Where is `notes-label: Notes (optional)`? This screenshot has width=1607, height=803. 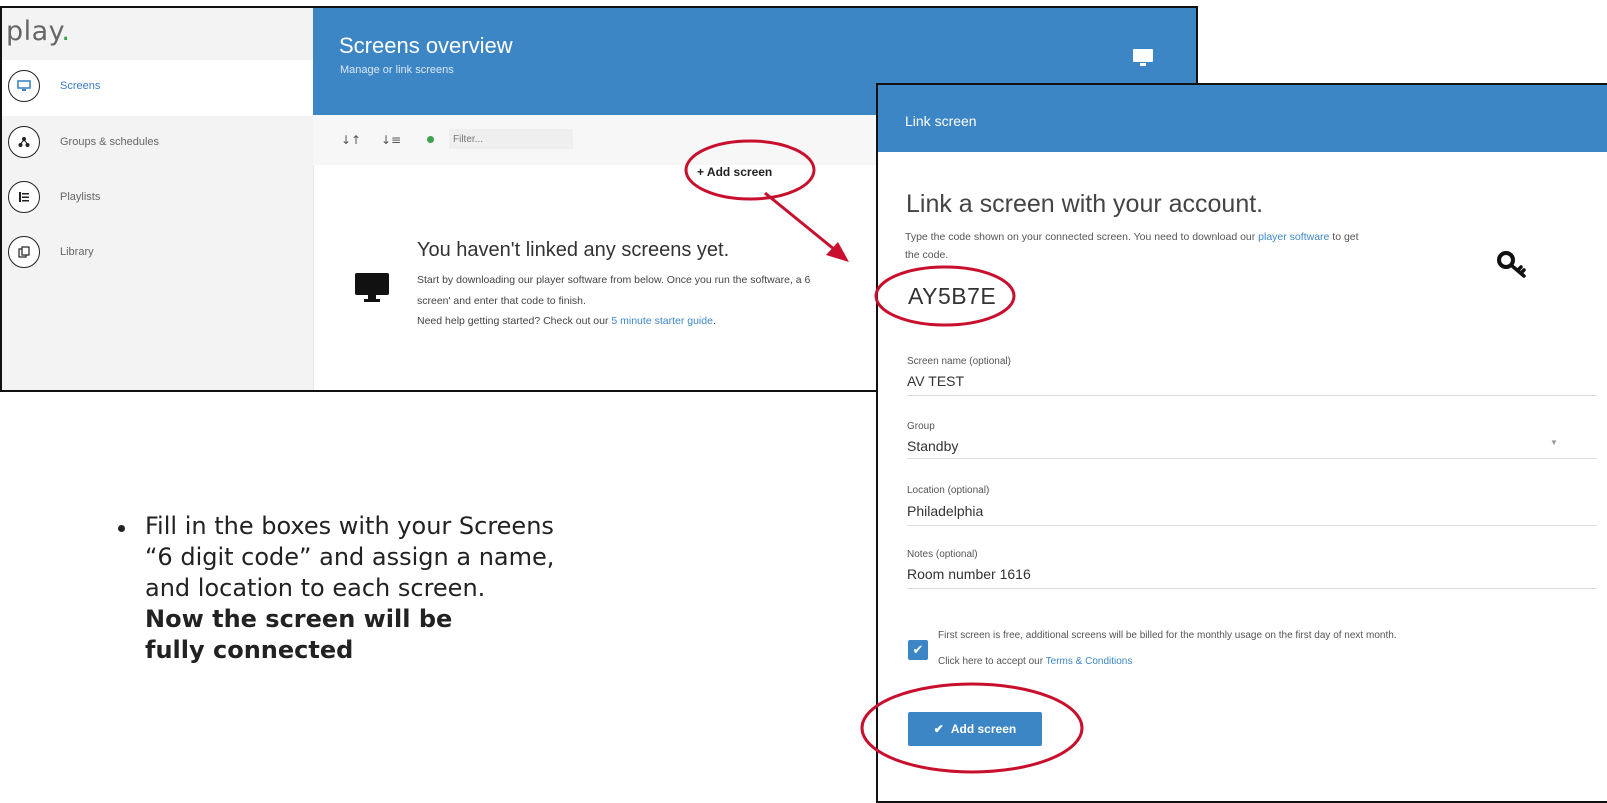 notes-label: Notes (optional) is located at coordinates (942, 554).